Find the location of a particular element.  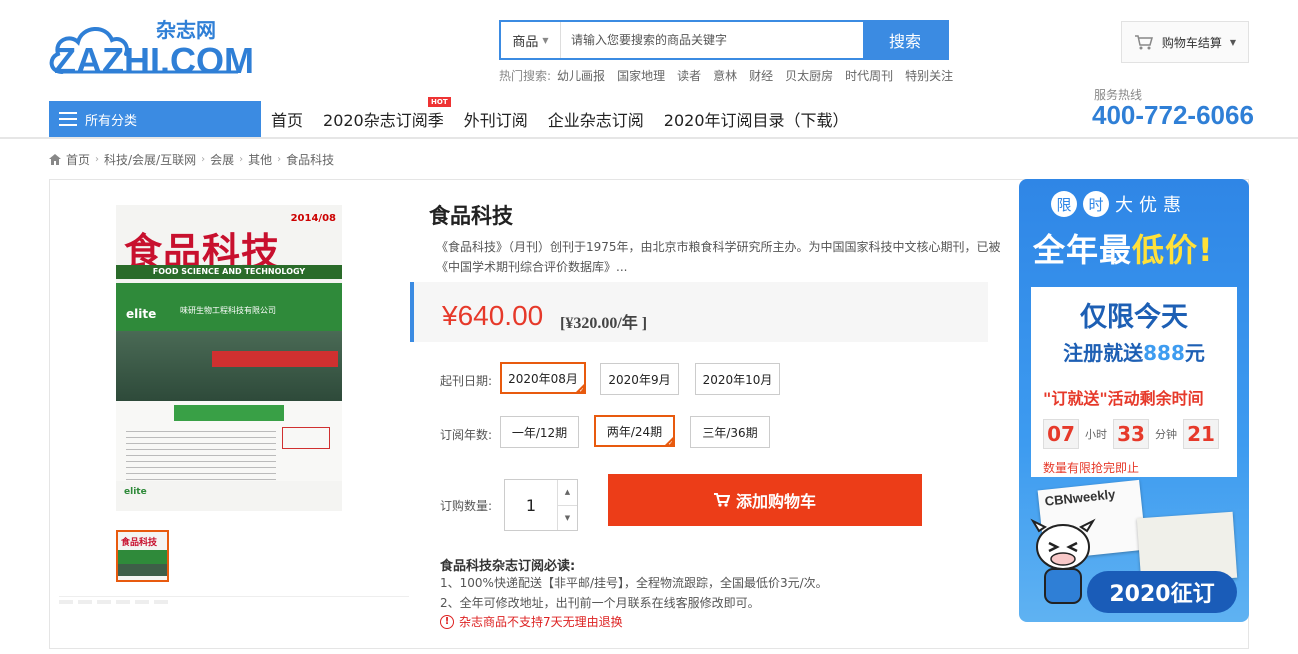

thumb-green is located at coordinates (142, 557).